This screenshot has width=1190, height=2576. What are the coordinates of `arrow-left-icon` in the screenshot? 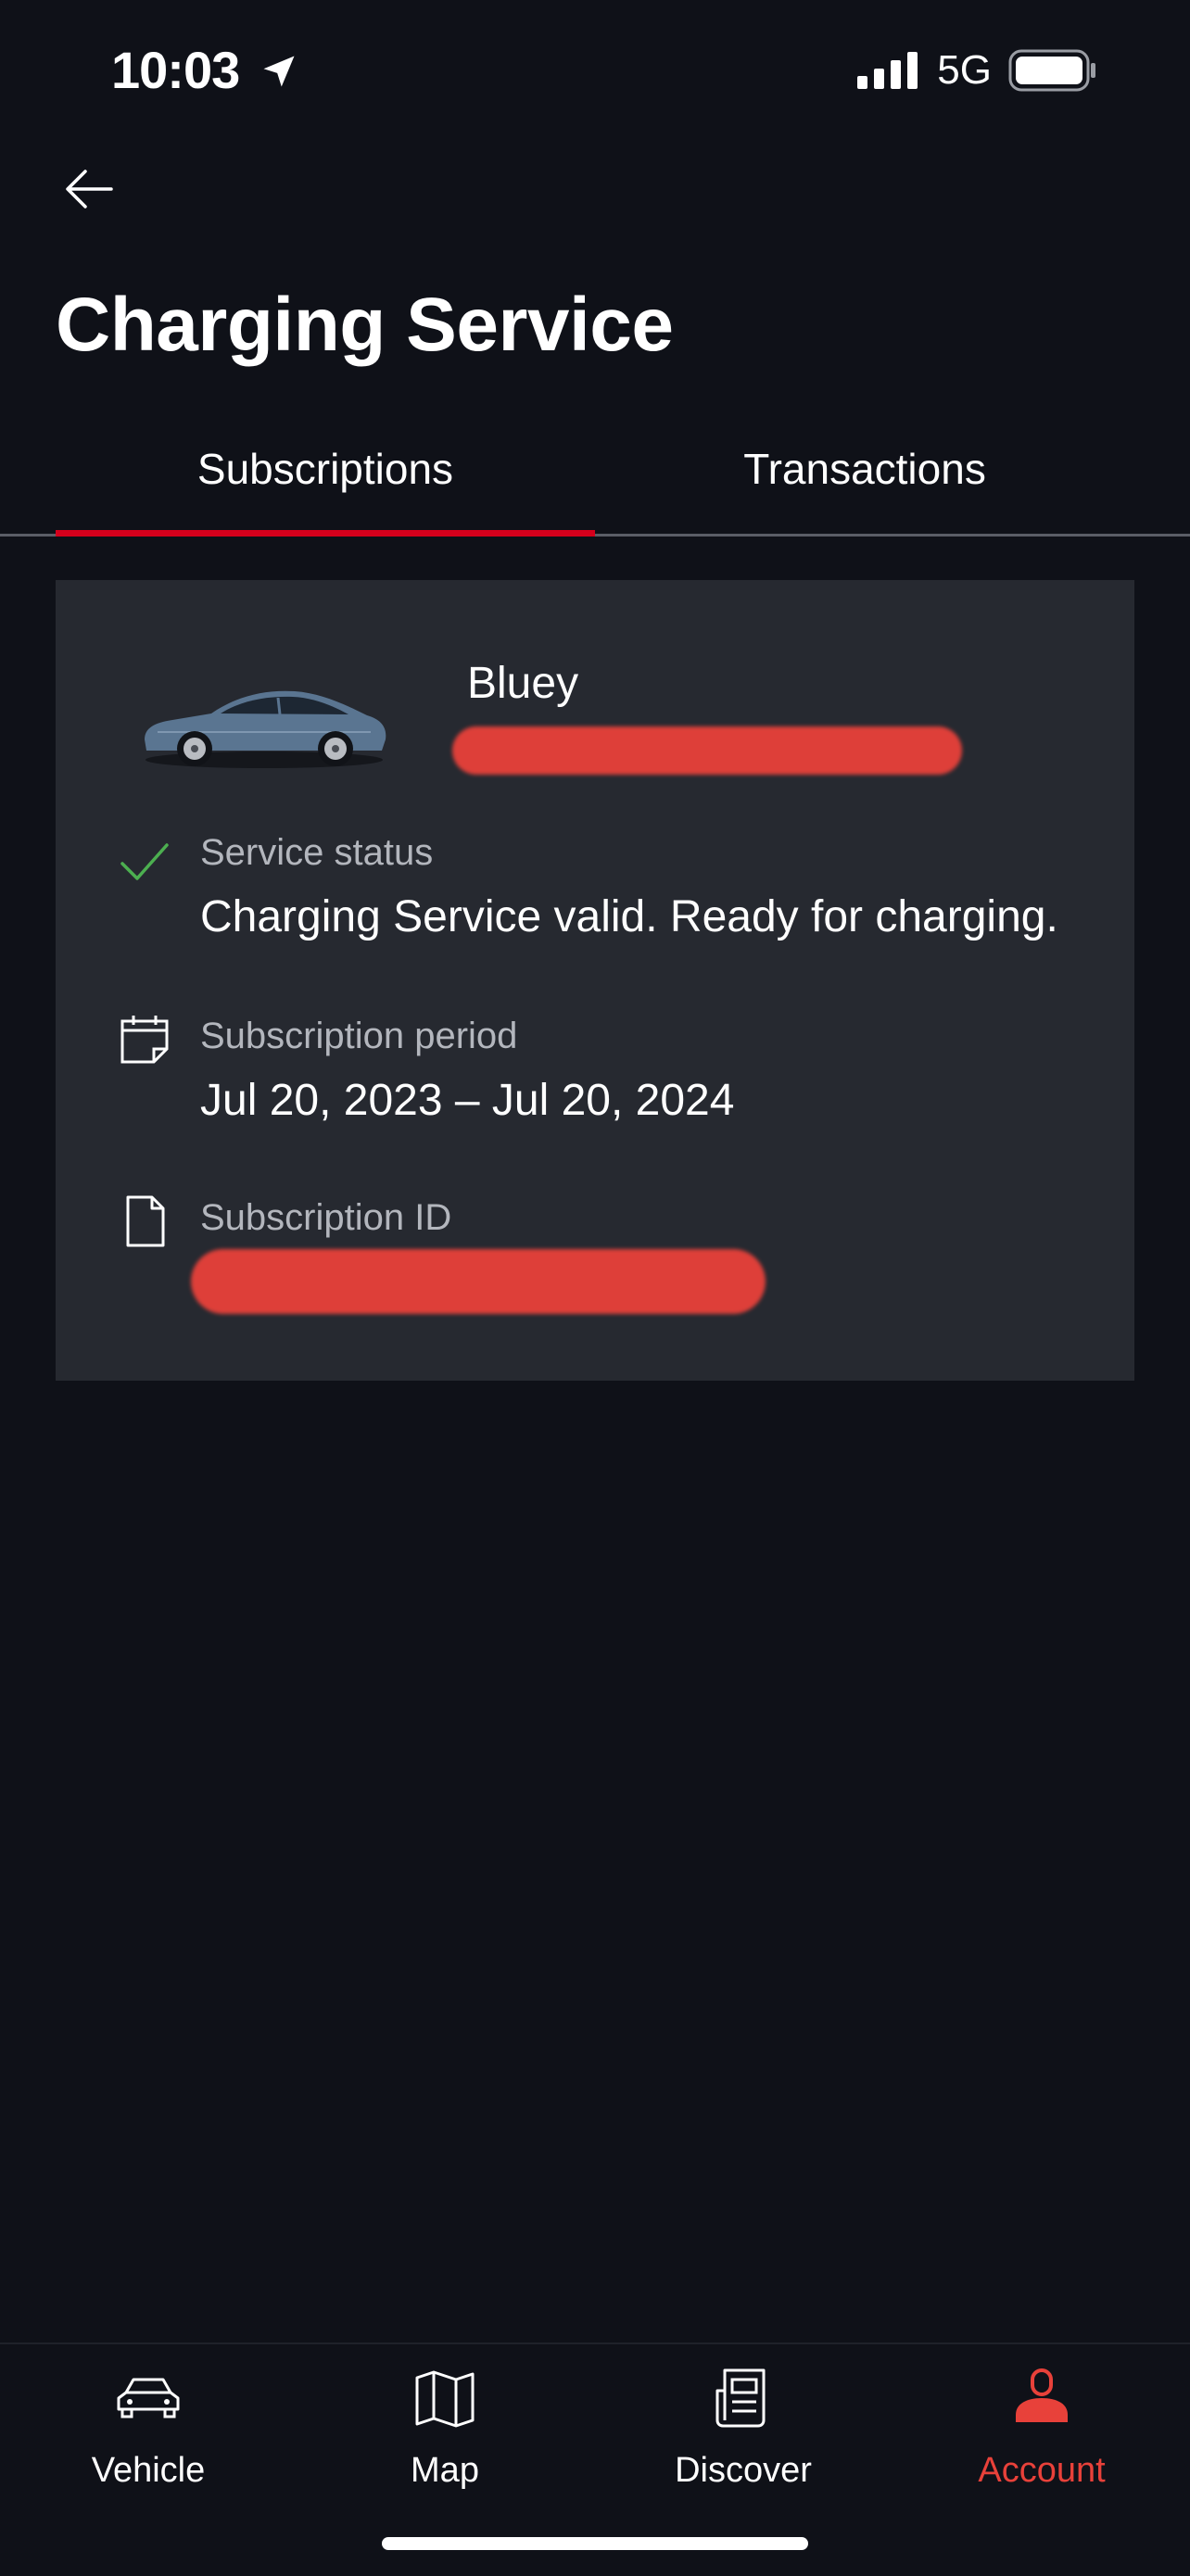 It's located at (89, 189).